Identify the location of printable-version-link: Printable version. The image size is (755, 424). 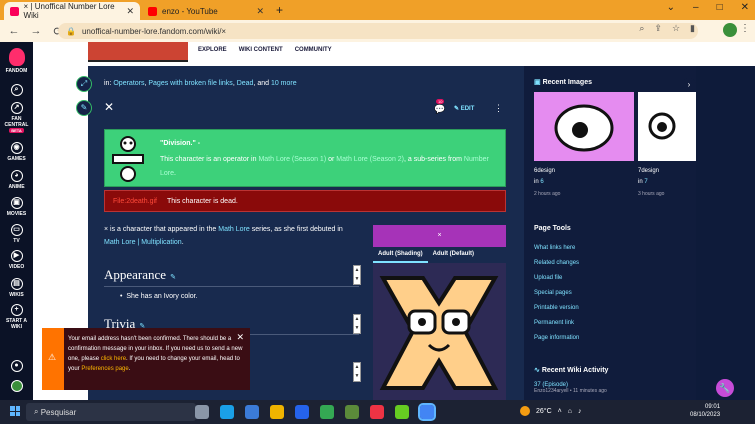
(556, 308).